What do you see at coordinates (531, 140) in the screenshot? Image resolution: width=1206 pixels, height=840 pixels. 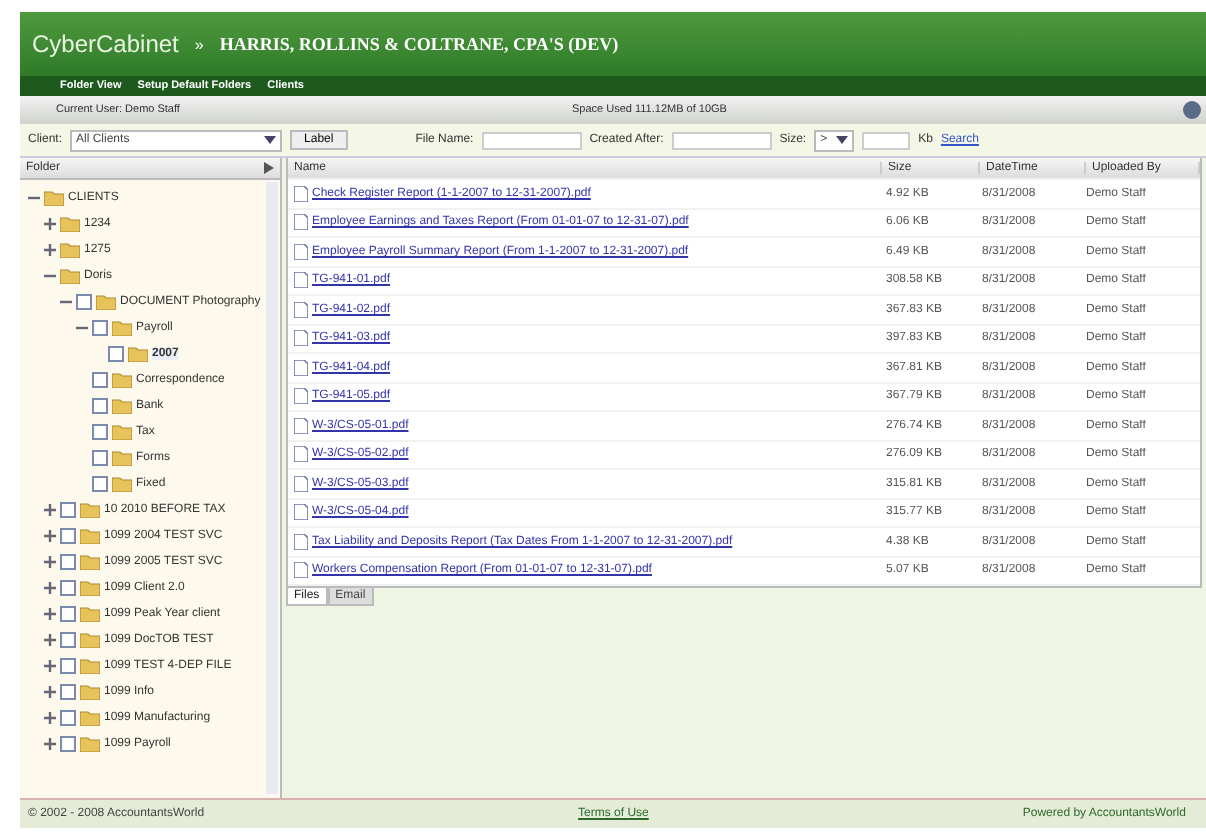 I see `file-name-field` at bounding box center [531, 140].